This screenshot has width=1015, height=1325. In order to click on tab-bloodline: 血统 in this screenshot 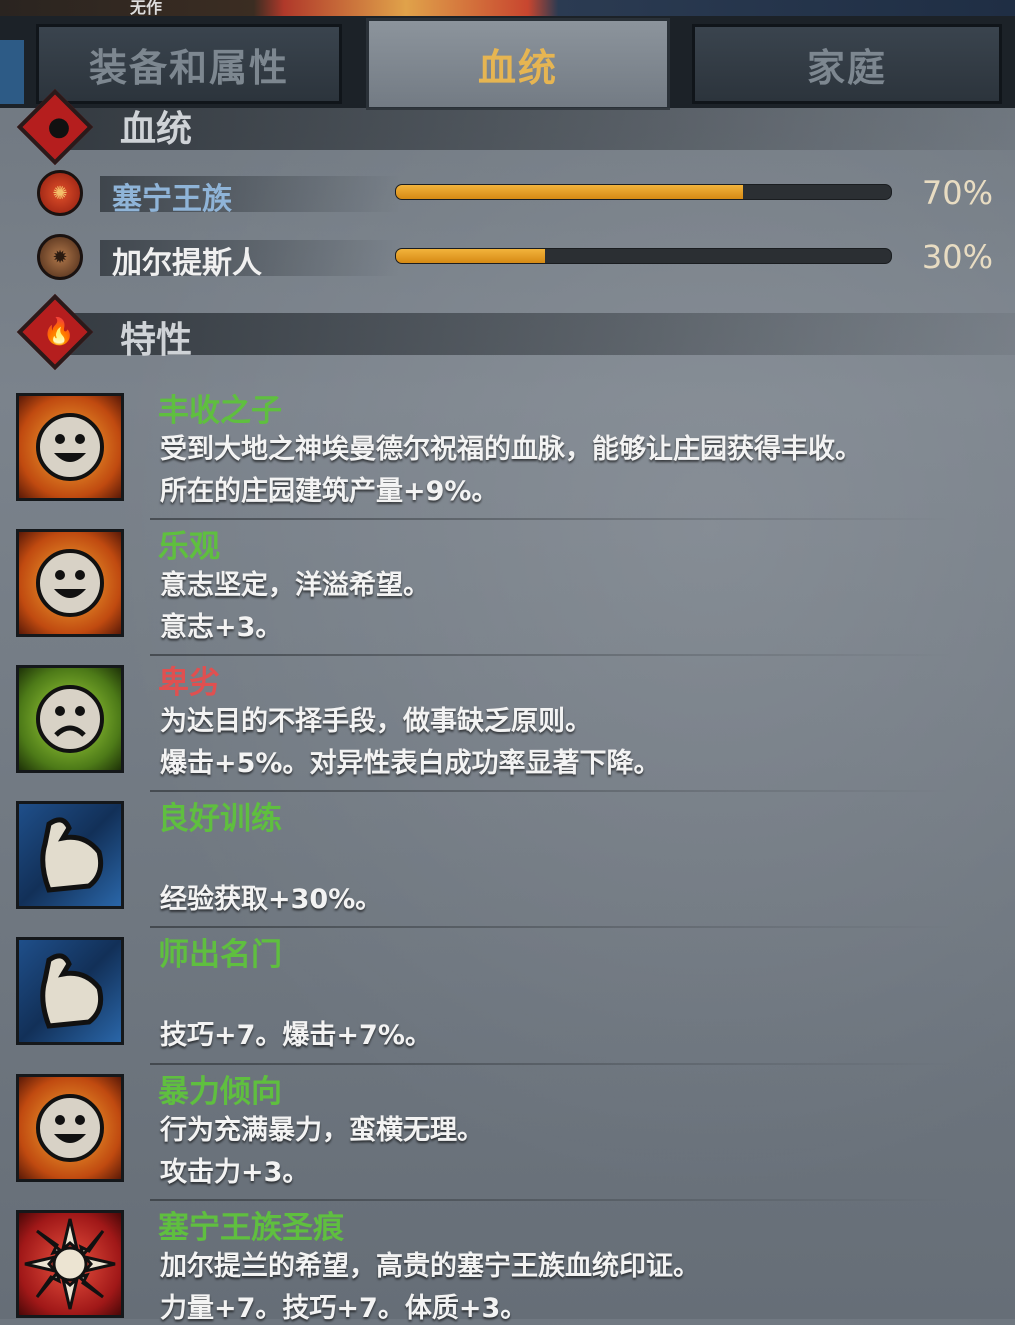, I will do `click(518, 64)`.